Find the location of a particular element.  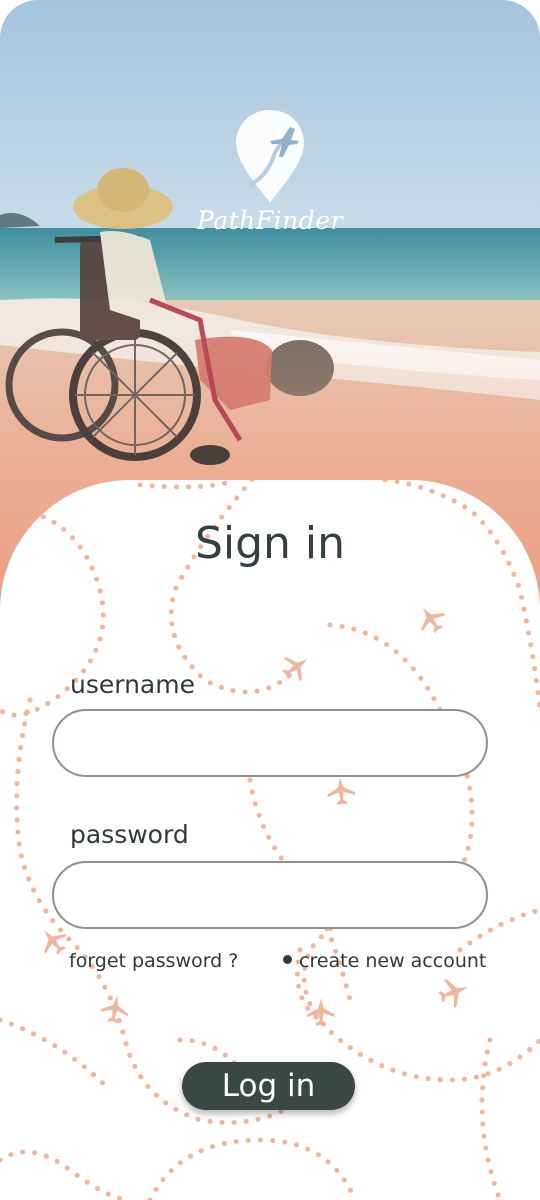

password-label: password is located at coordinates (129, 834).